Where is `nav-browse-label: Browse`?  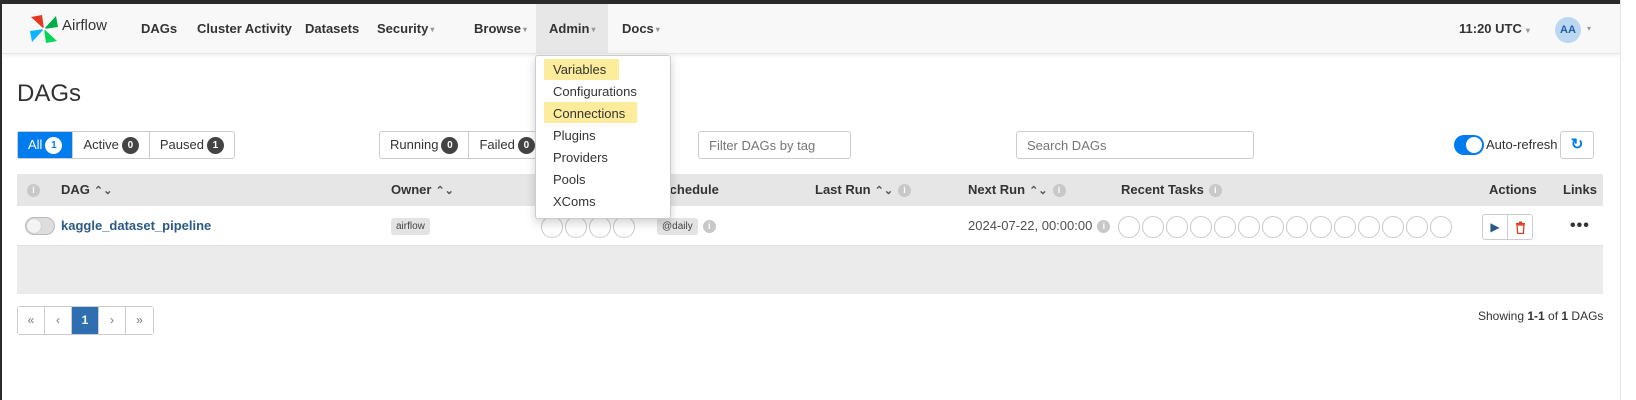 nav-browse-label: Browse is located at coordinates (497, 28).